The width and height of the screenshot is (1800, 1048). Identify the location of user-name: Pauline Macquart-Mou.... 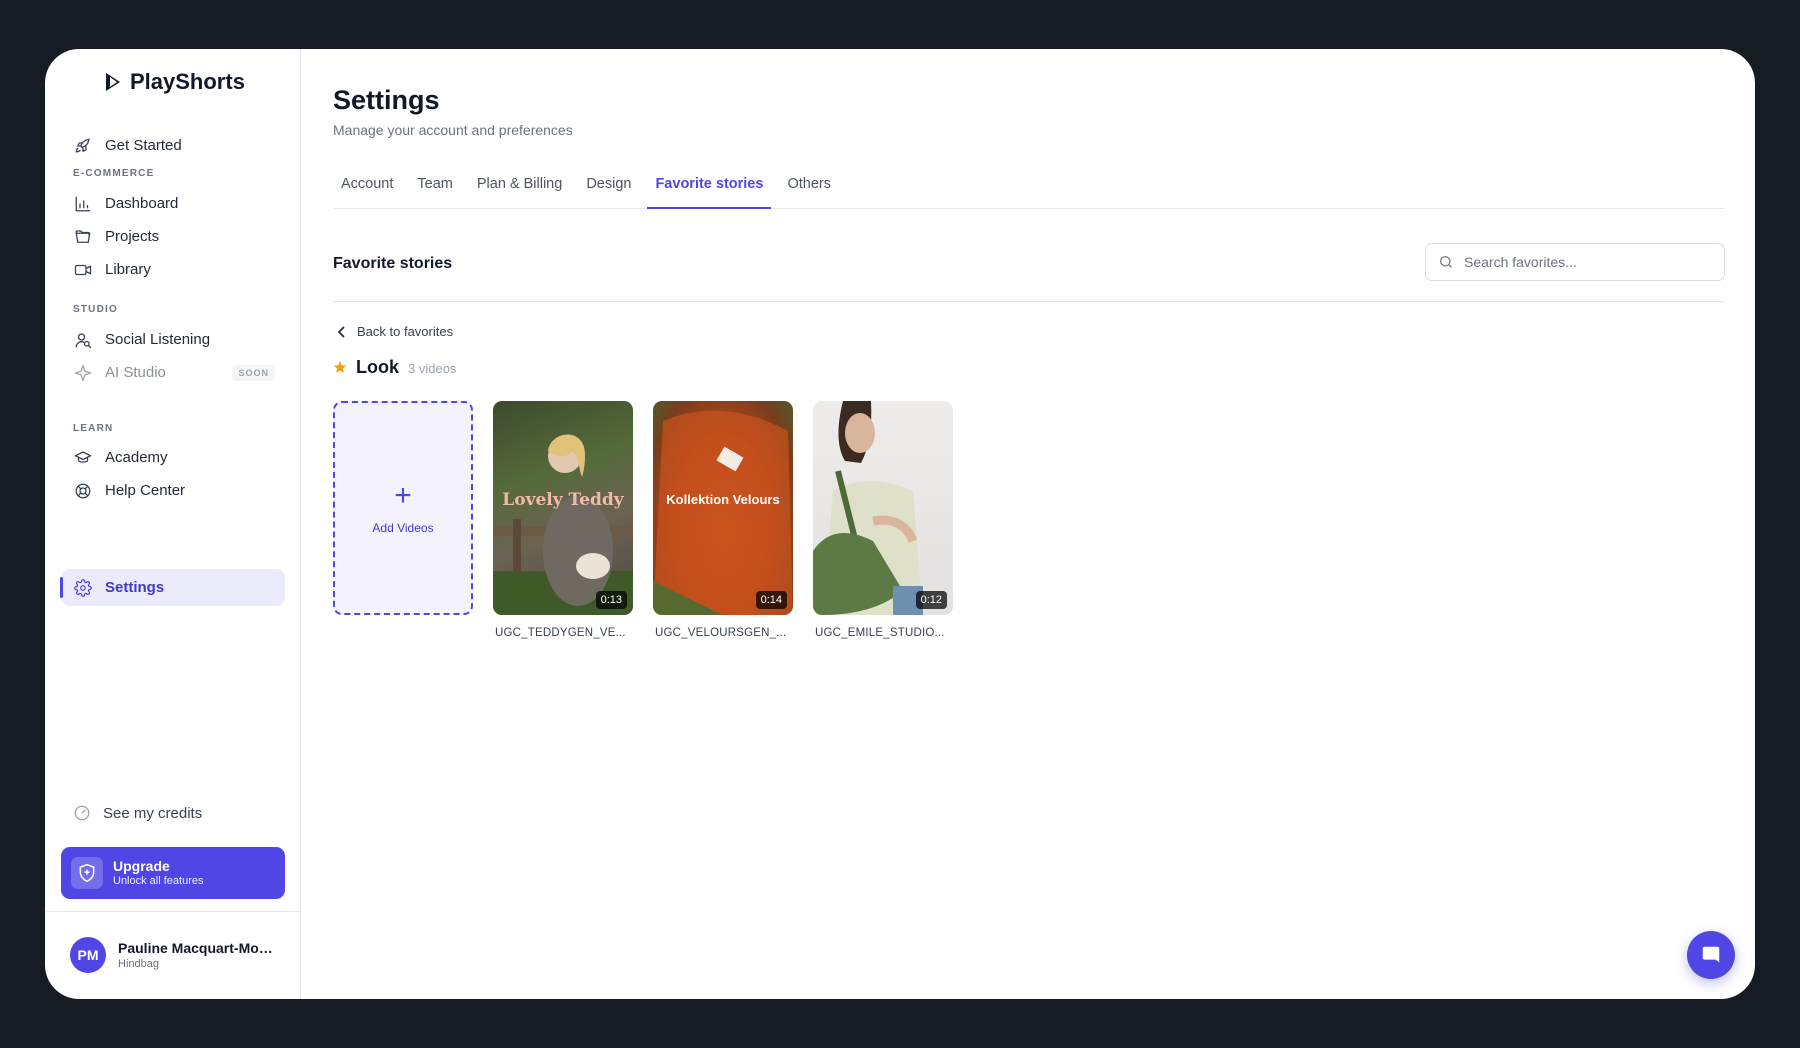
(198, 948).